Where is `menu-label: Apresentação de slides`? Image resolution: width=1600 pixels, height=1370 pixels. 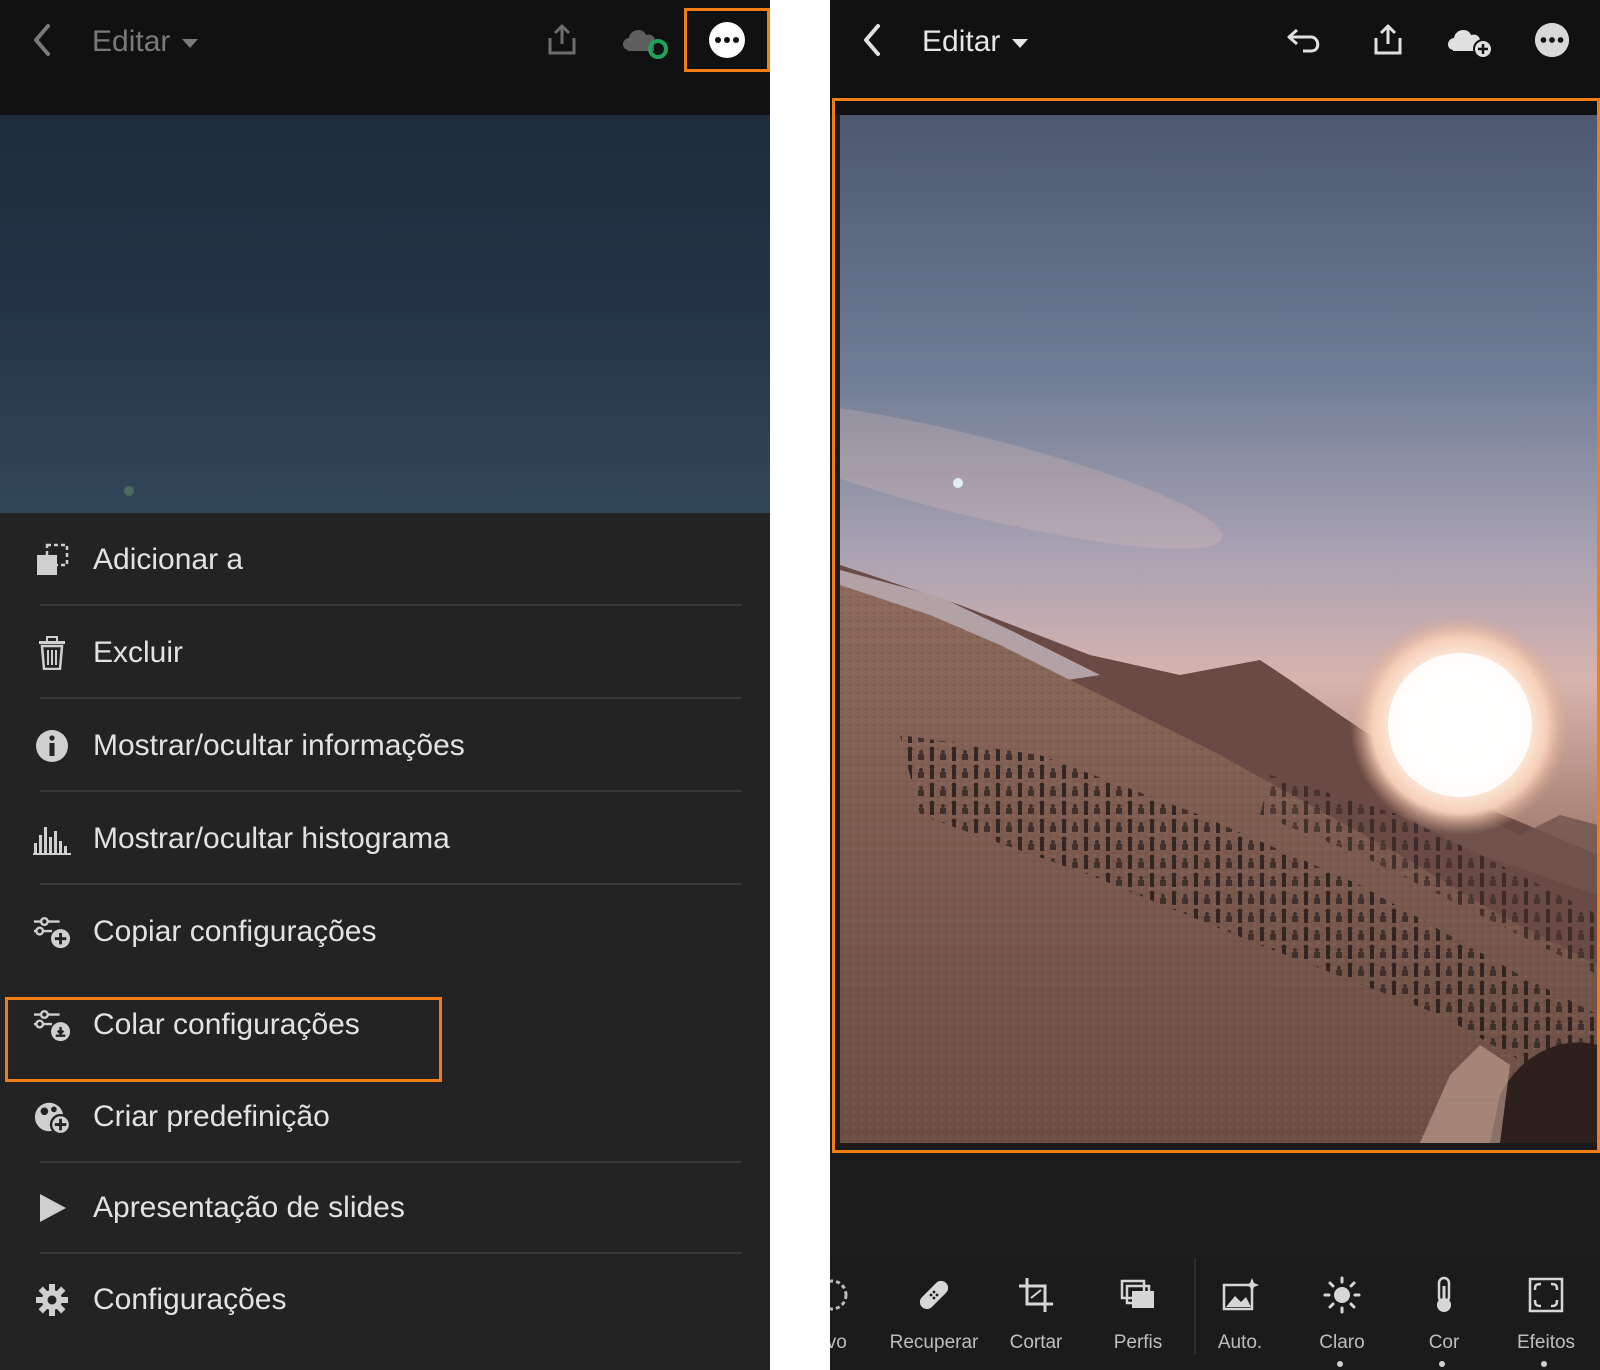
menu-label: Apresentação de slides is located at coordinates (249, 1207).